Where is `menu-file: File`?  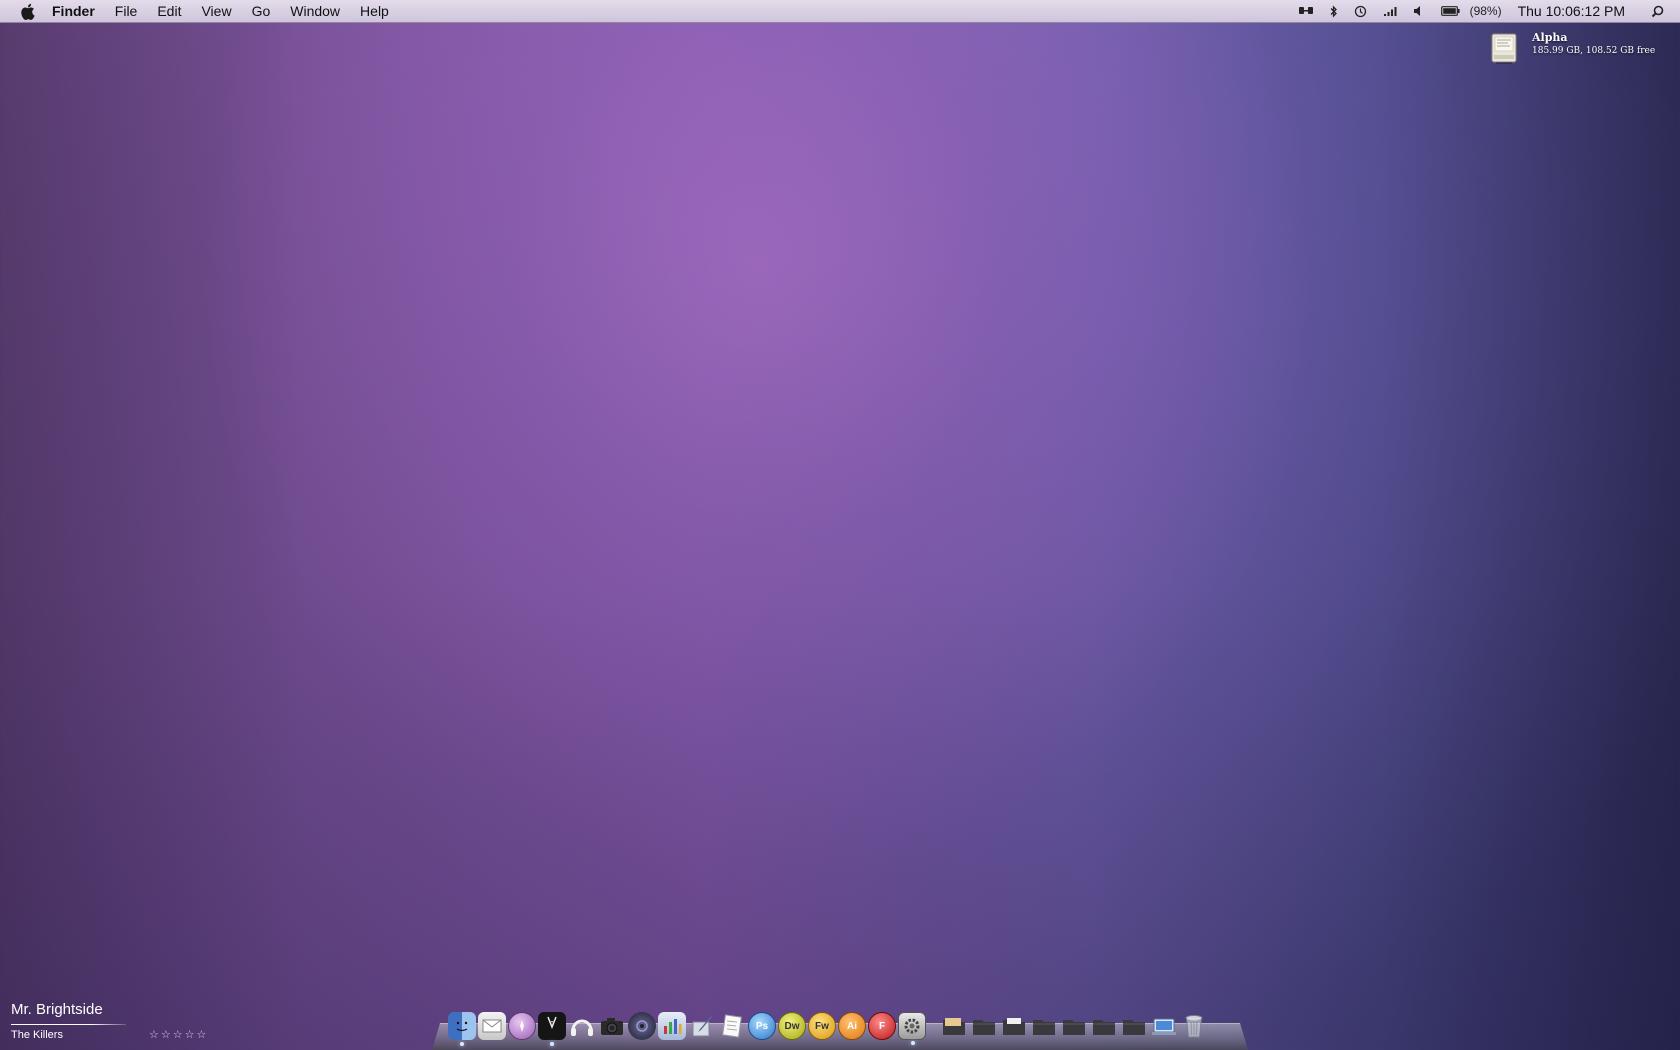
menu-file: File is located at coordinates (126, 11).